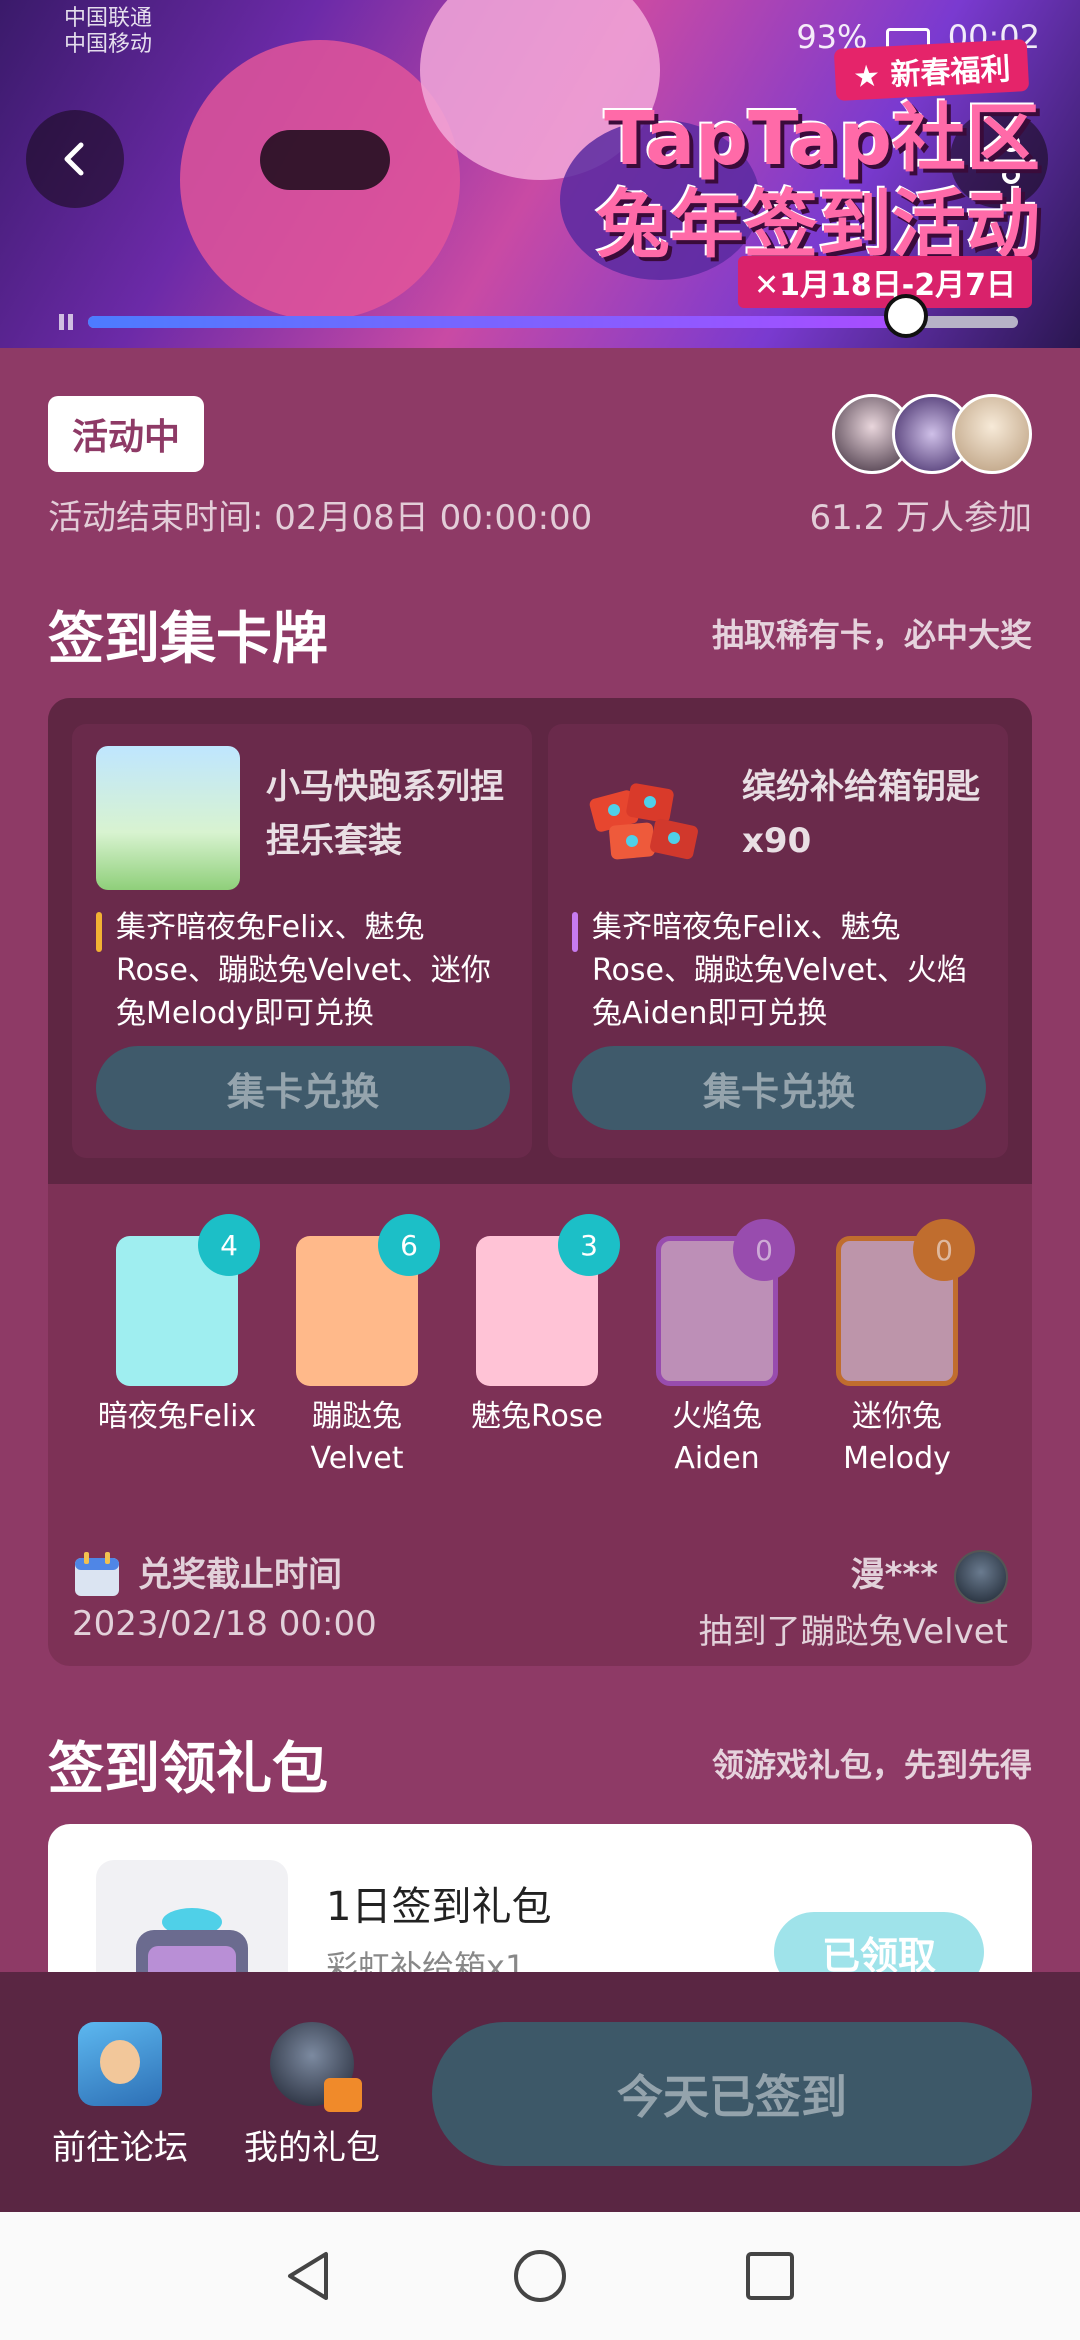 This screenshot has width=1080, height=2340. What do you see at coordinates (885, 282) in the screenshot?
I see `banner-date: ✕1月18日-2月7日` at bounding box center [885, 282].